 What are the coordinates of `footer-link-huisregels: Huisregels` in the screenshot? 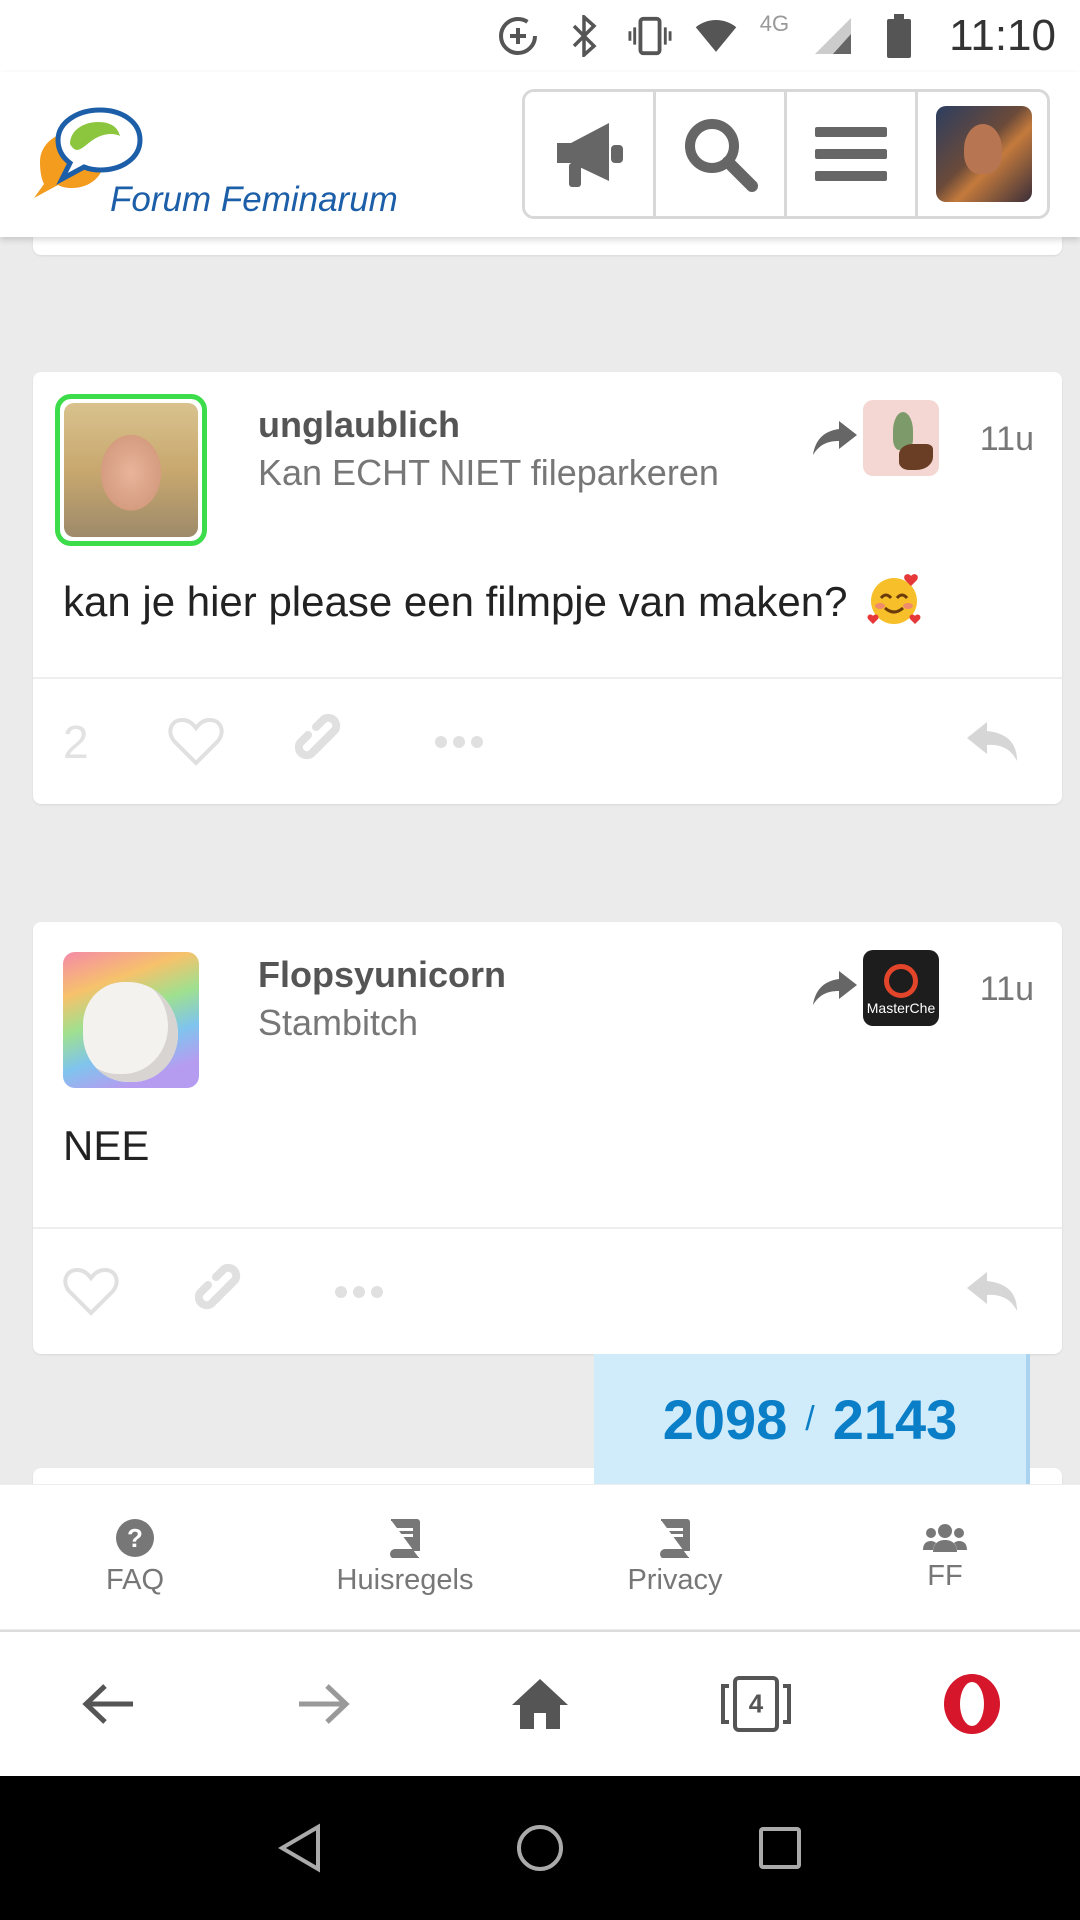 It's located at (405, 1557).